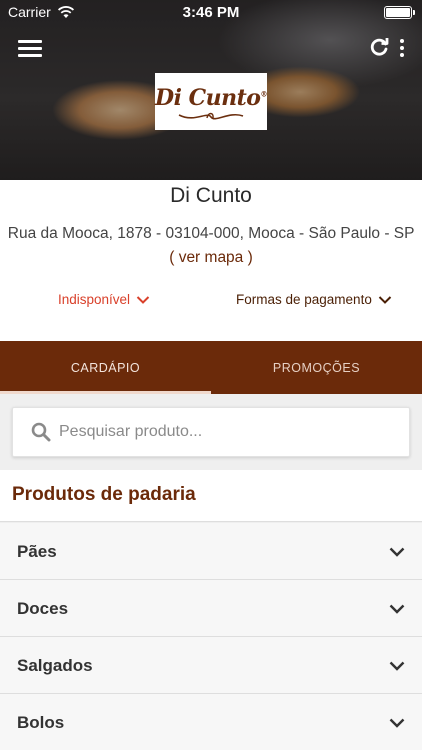  I want to click on search-bar, so click(211, 432).